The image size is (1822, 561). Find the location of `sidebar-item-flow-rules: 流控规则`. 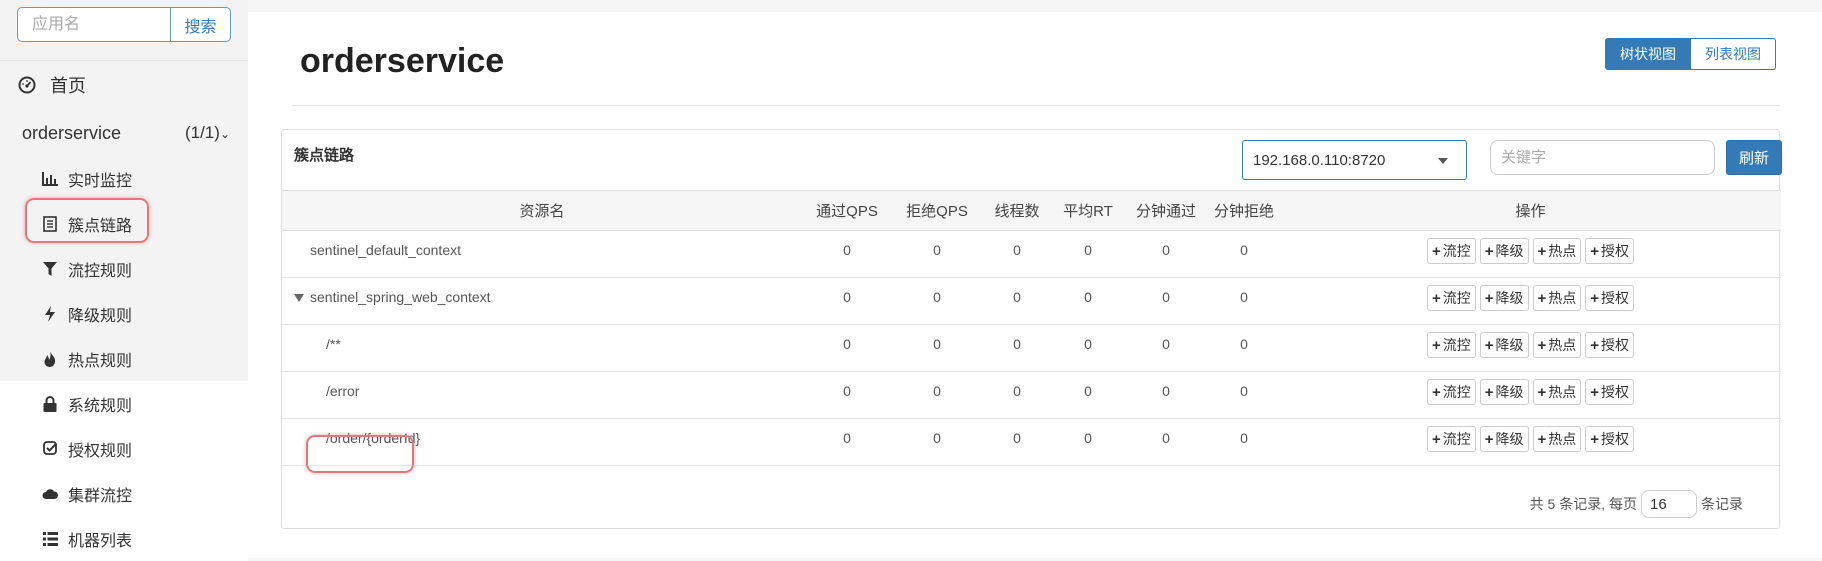

sidebar-item-flow-rules: 流控规则 is located at coordinates (124, 268).